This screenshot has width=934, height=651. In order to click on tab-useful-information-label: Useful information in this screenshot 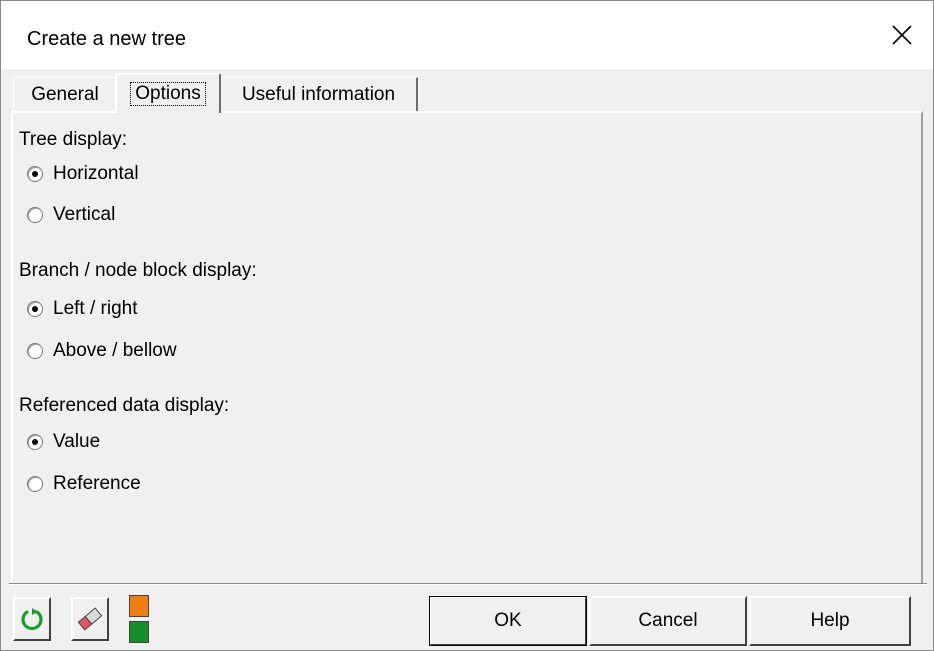, I will do `click(318, 94)`.